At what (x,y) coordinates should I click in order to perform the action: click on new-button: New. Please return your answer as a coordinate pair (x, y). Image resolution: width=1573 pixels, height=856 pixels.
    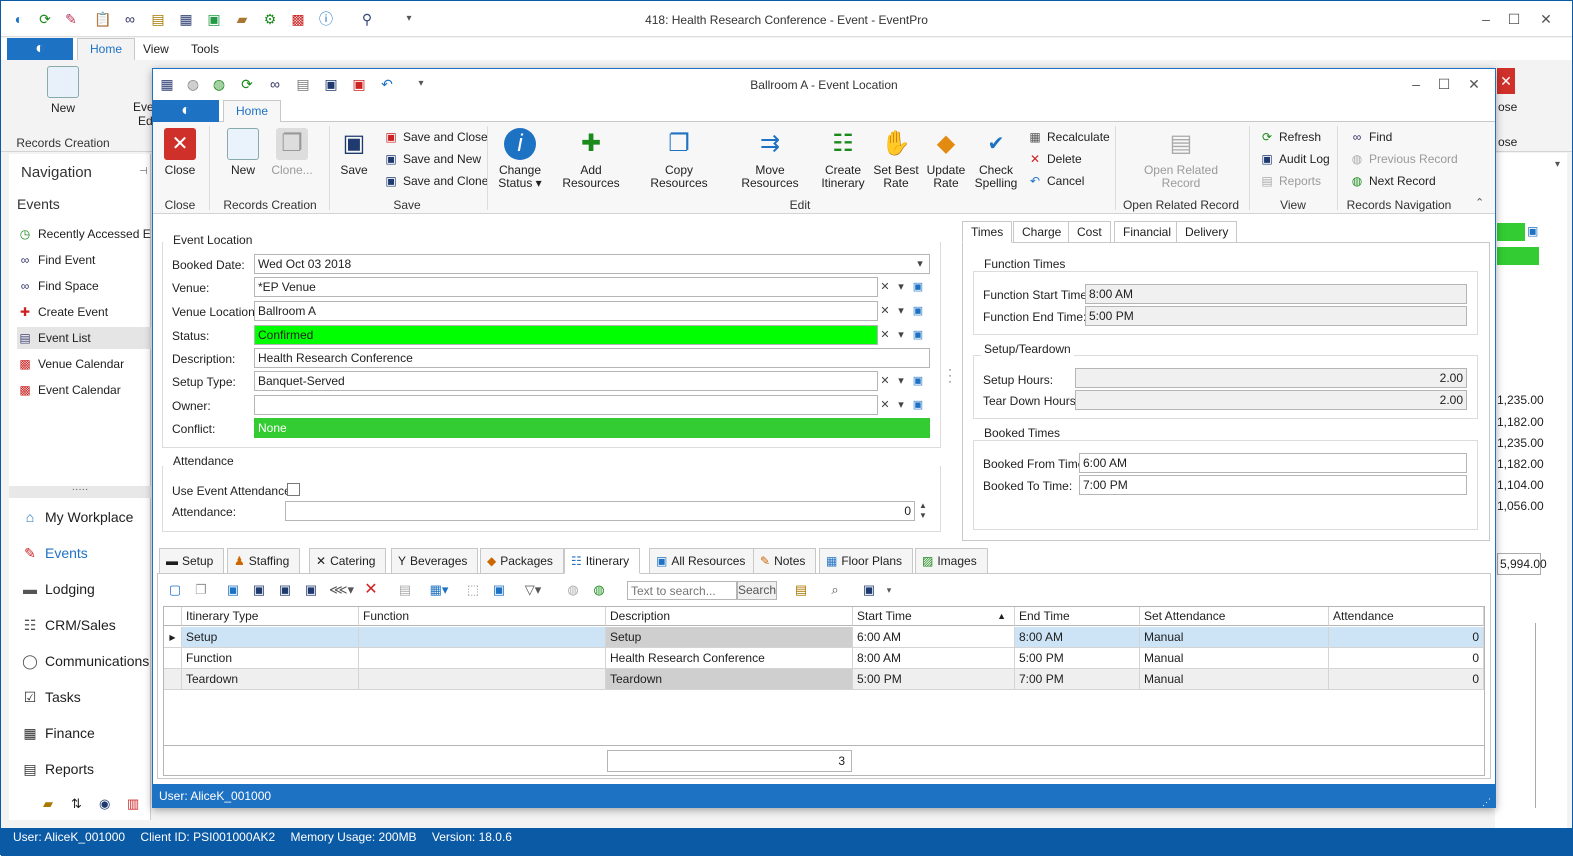
    Looking at the image, I should click on (243, 152).